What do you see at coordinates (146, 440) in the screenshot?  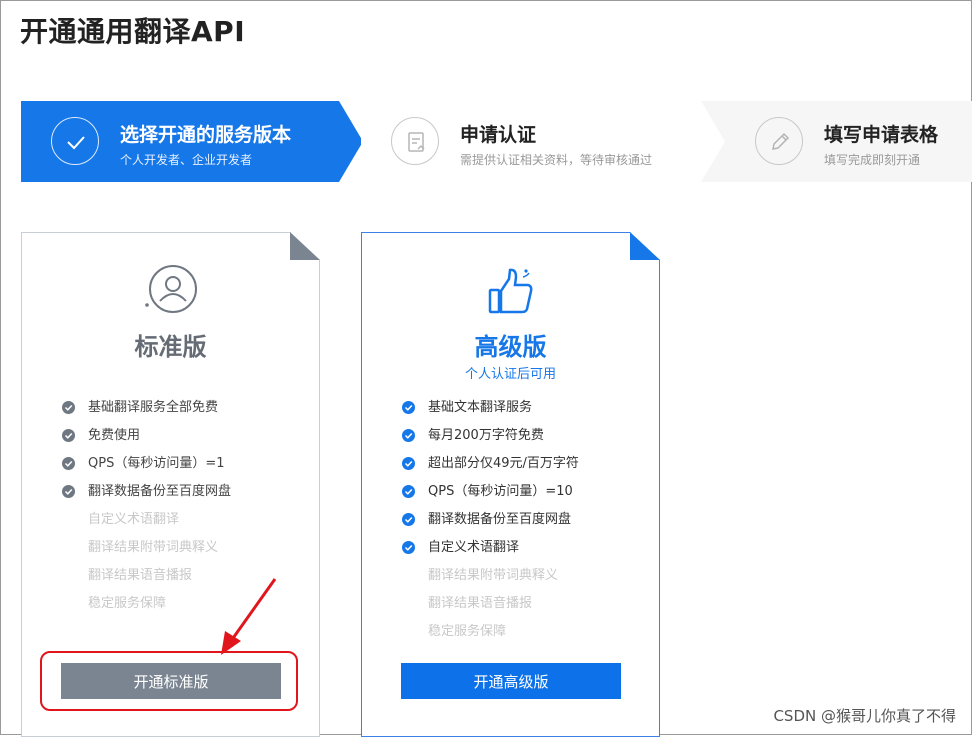 I see `feature-item: 免费使用` at bounding box center [146, 440].